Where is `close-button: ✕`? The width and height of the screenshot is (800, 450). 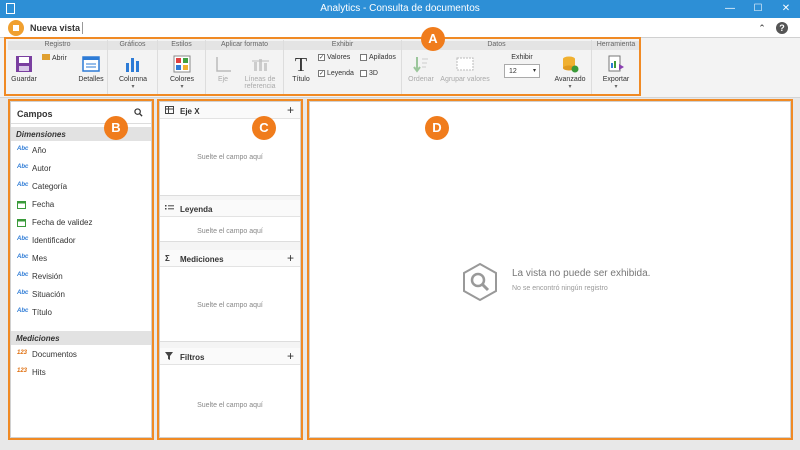 close-button: ✕ is located at coordinates (786, 9).